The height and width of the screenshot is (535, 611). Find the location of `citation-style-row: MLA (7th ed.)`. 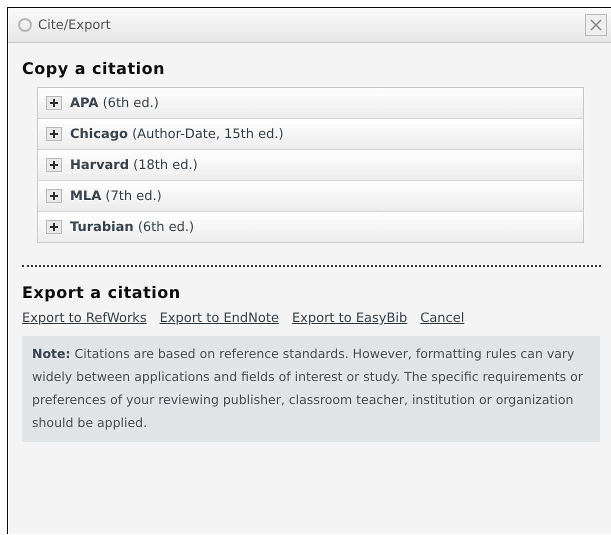

citation-style-row: MLA (7th ed.) is located at coordinates (310, 195).